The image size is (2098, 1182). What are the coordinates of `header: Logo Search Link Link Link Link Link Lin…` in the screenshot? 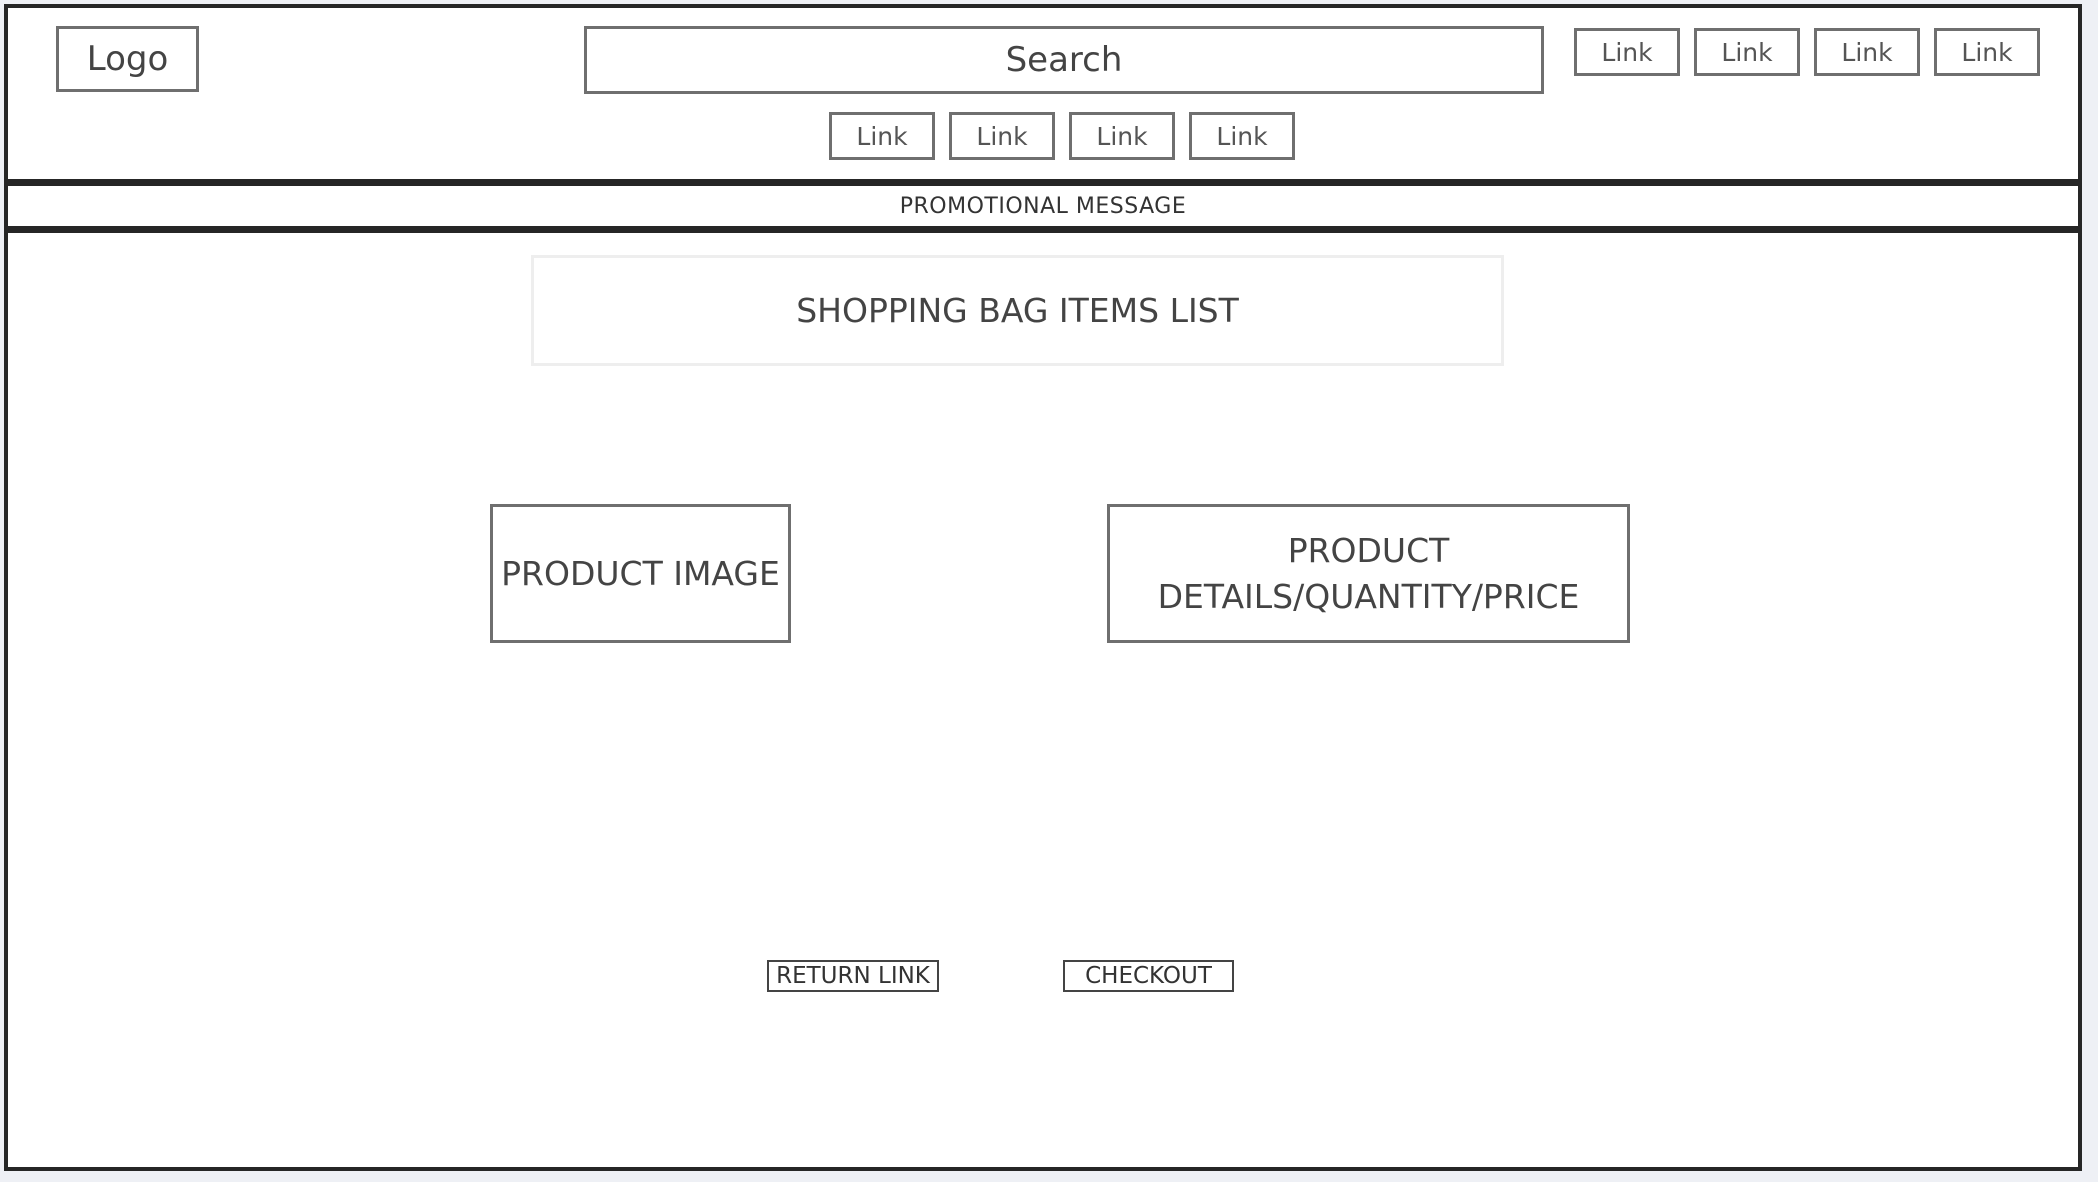 It's located at (1043, 93).